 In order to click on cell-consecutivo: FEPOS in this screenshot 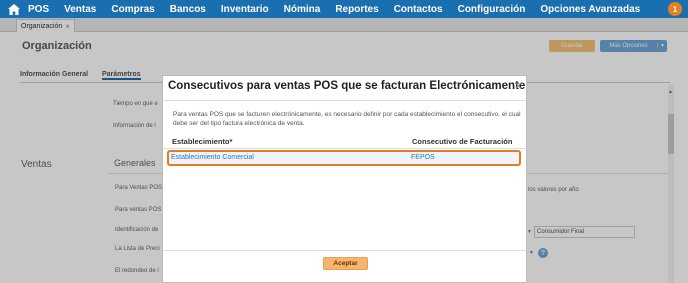, I will do `click(423, 157)`.